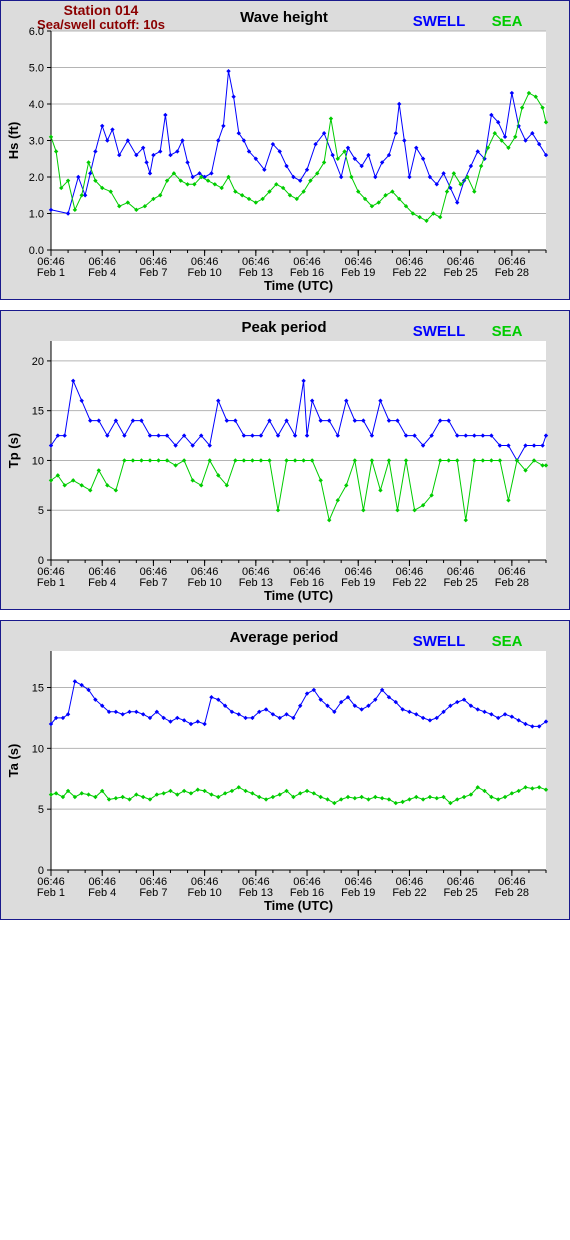 Image resolution: width=570 pixels, height=1240 pixels. What do you see at coordinates (284, 17) in the screenshot?
I see `chart-title: Wave height` at bounding box center [284, 17].